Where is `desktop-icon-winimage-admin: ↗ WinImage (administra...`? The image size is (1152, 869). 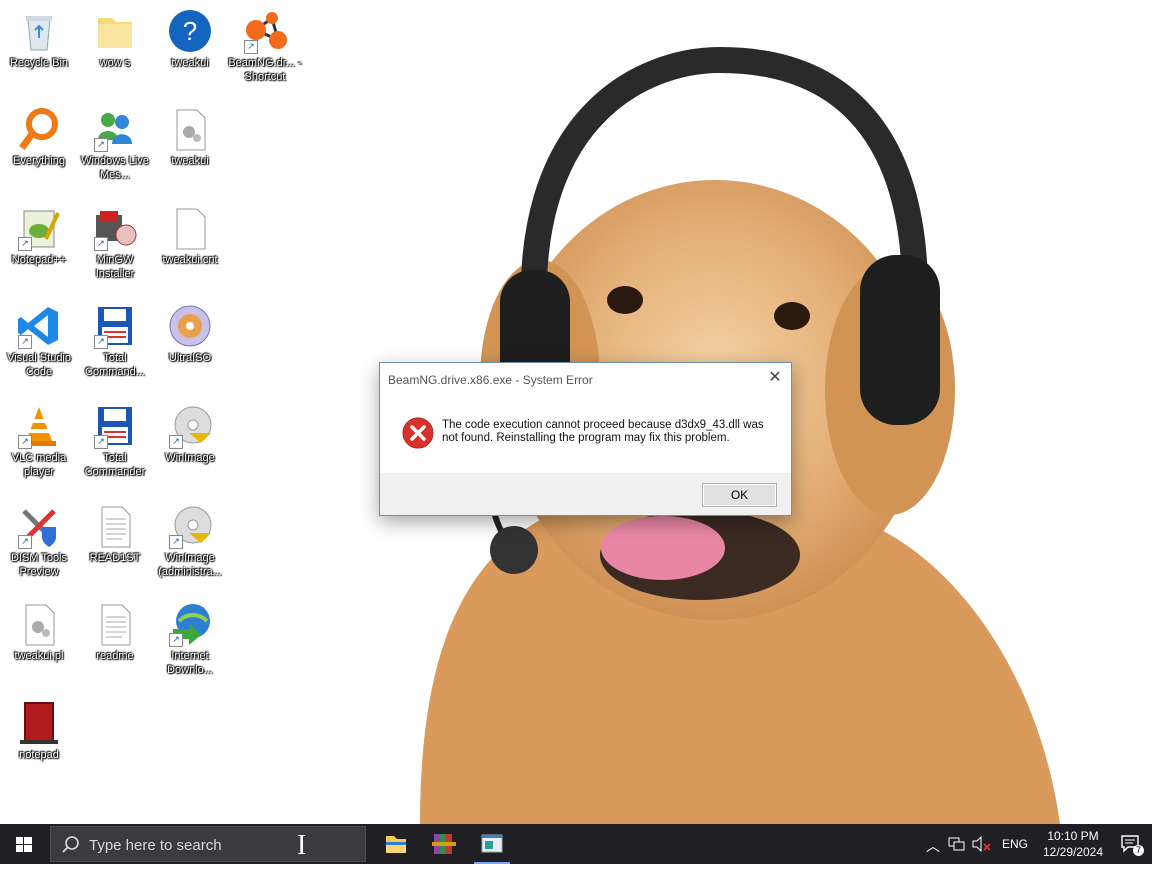
desktop-icon-winimage-admin: ↗ WinImage (administra... is located at coordinates (190, 541).